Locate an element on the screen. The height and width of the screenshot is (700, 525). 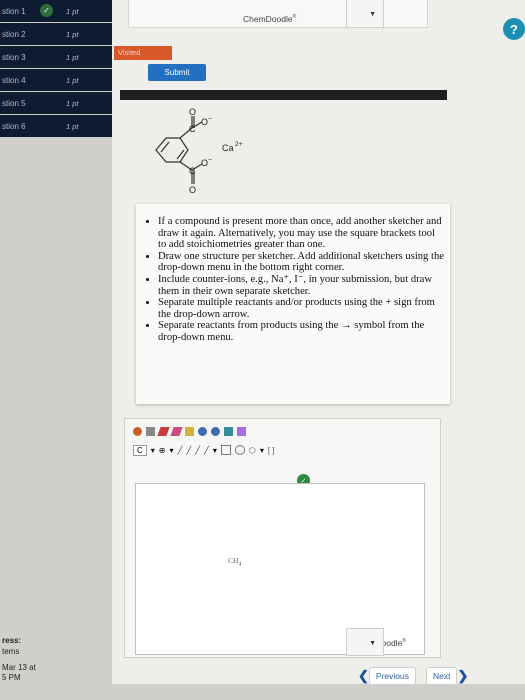
sketcher-toolbar-top is located at coordinates (189, 431).